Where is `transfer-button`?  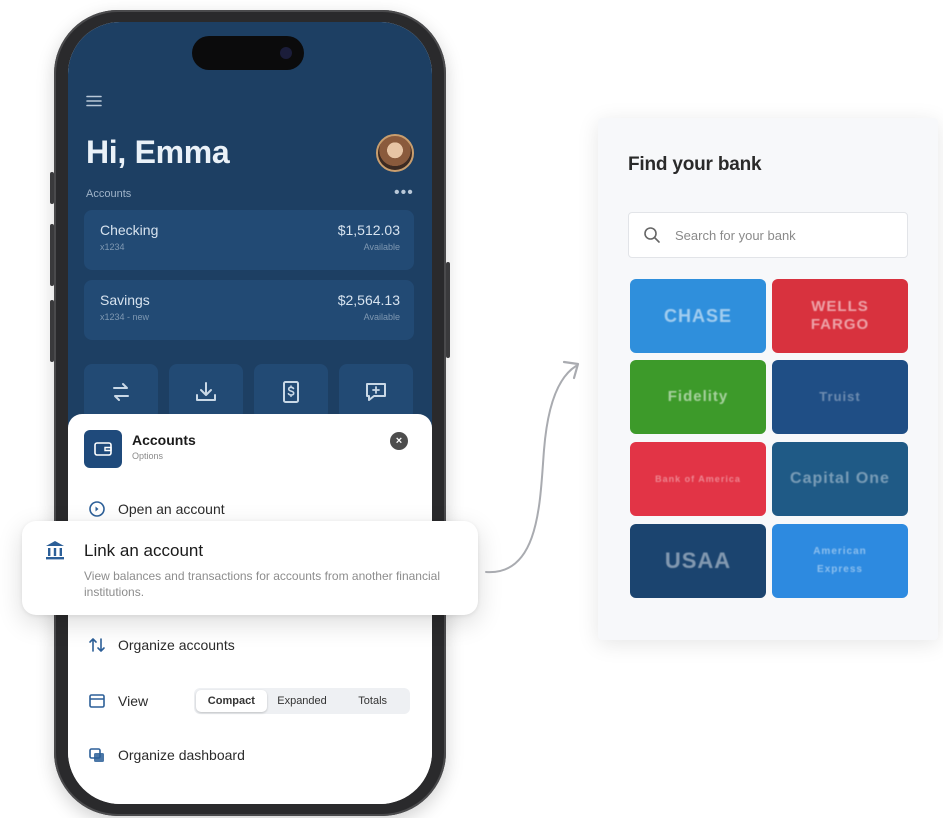
transfer-button is located at coordinates (121, 392).